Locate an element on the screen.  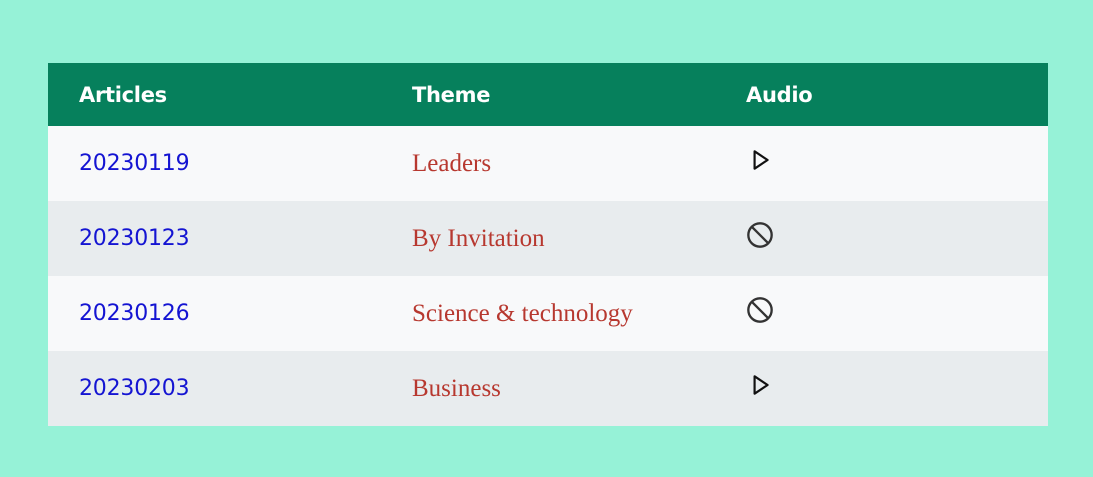
header-audio: Audio is located at coordinates (779, 94).